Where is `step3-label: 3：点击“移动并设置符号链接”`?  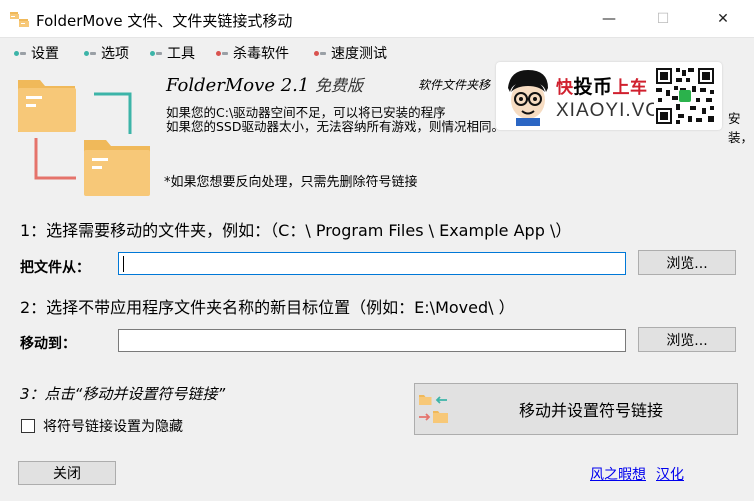
step3-label: 3：点击“移动并设置符号链接” is located at coordinates (123, 394).